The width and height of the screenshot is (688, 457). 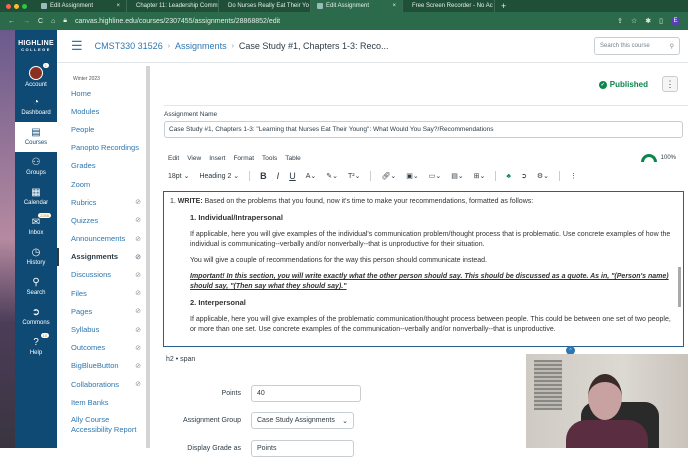 What do you see at coordinates (201, 46) in the screenshot?
I see `breadcrumb-assignments: Assignments` at bounding box center [201, 46].